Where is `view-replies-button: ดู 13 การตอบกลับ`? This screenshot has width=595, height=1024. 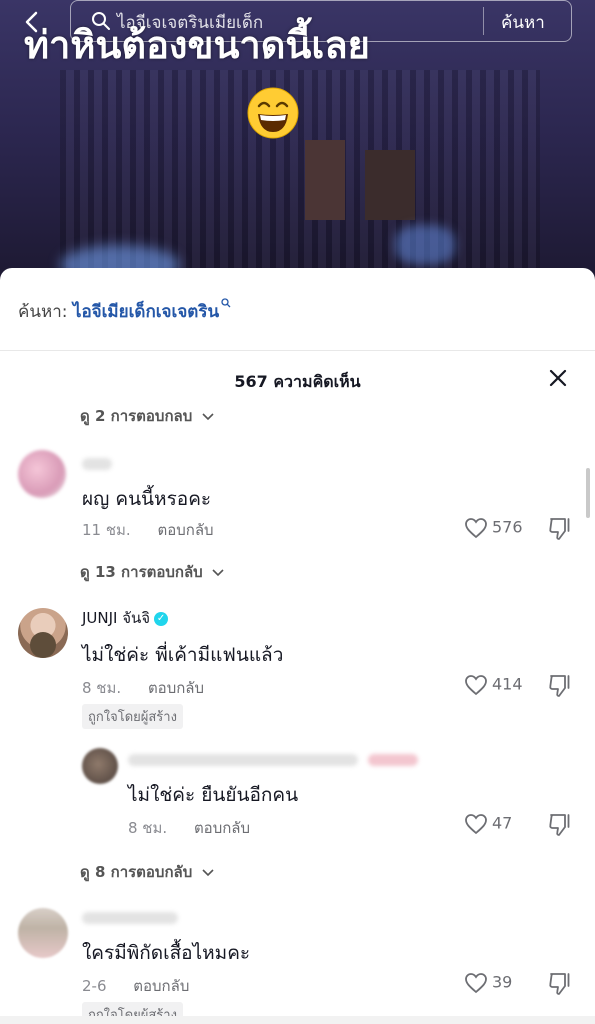
view-replies-button: ดู 13 การตอบกลับ is located at coordinates (152, 572).